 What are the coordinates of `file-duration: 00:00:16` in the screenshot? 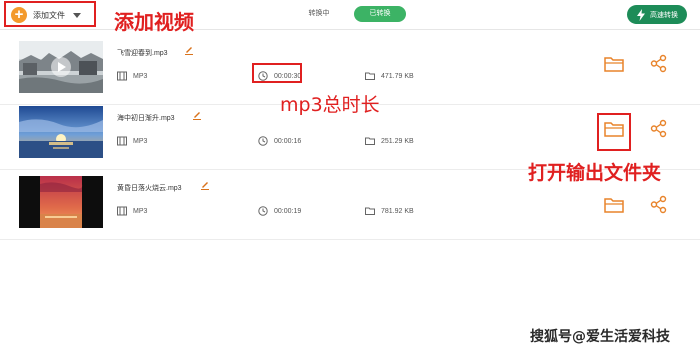 It's located at (288, 141).